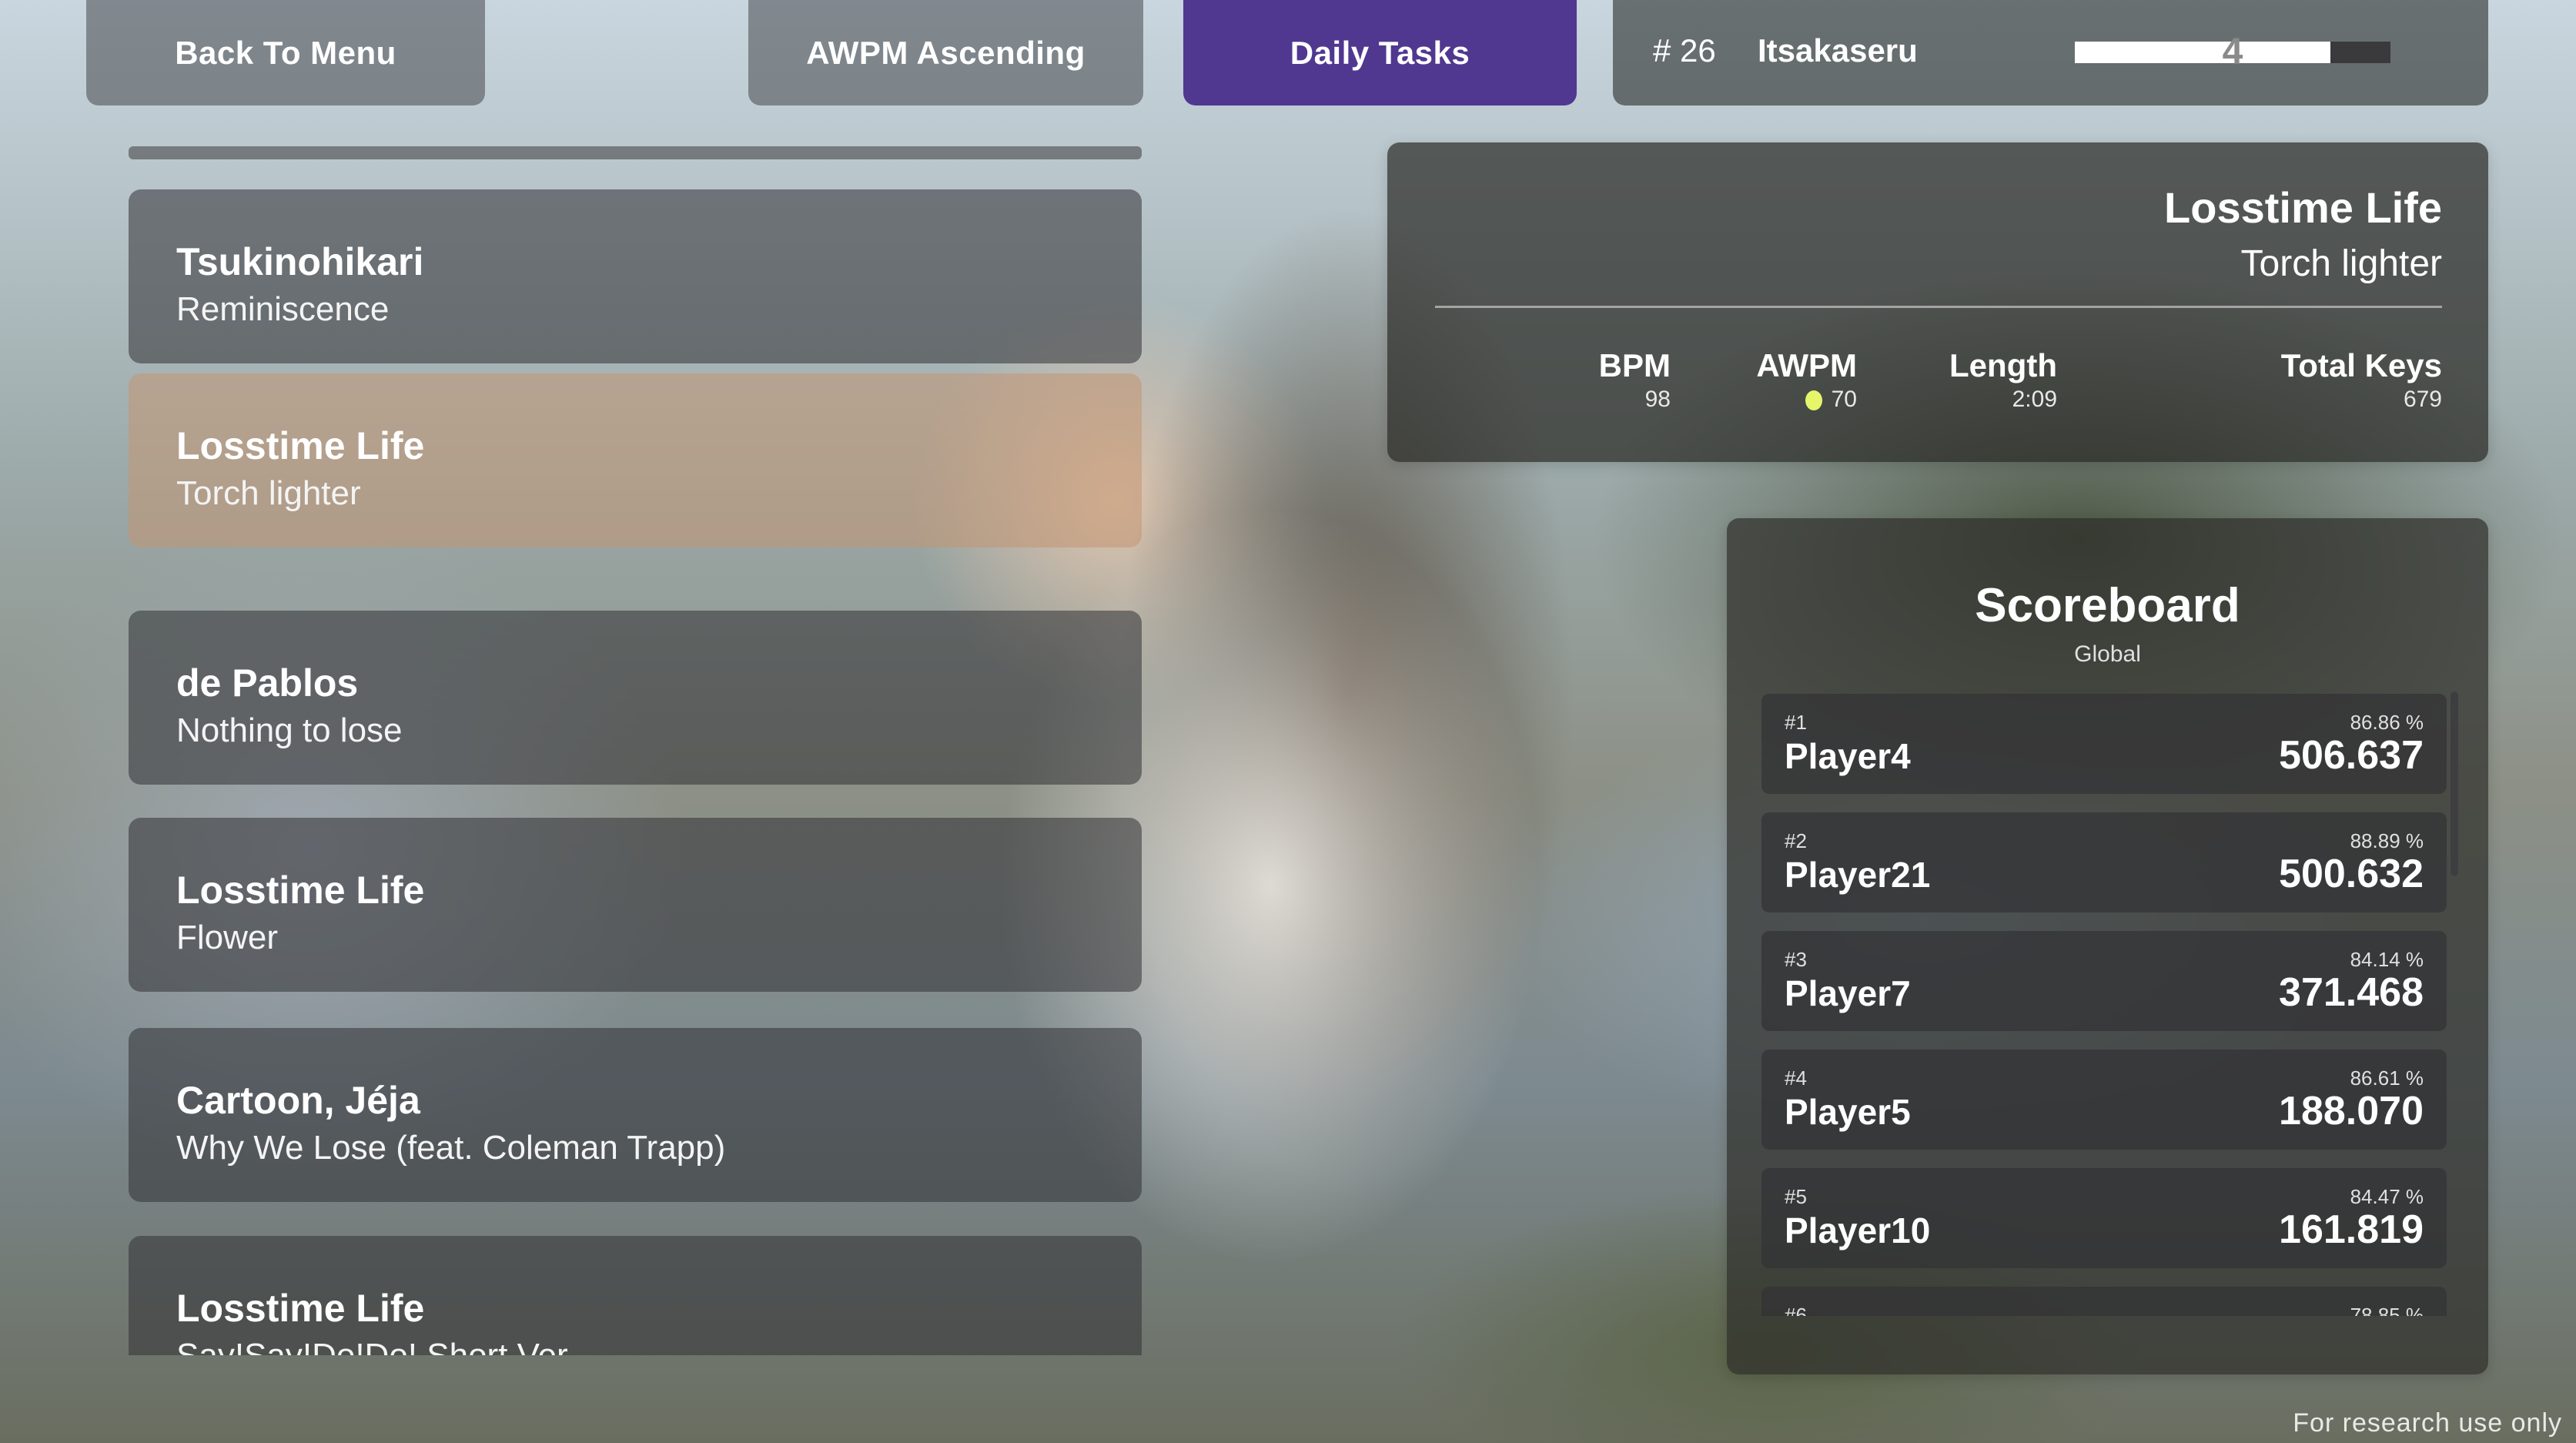  I want to click on song-card: Tsukinohikari Reminiscence, so click(636, 276).